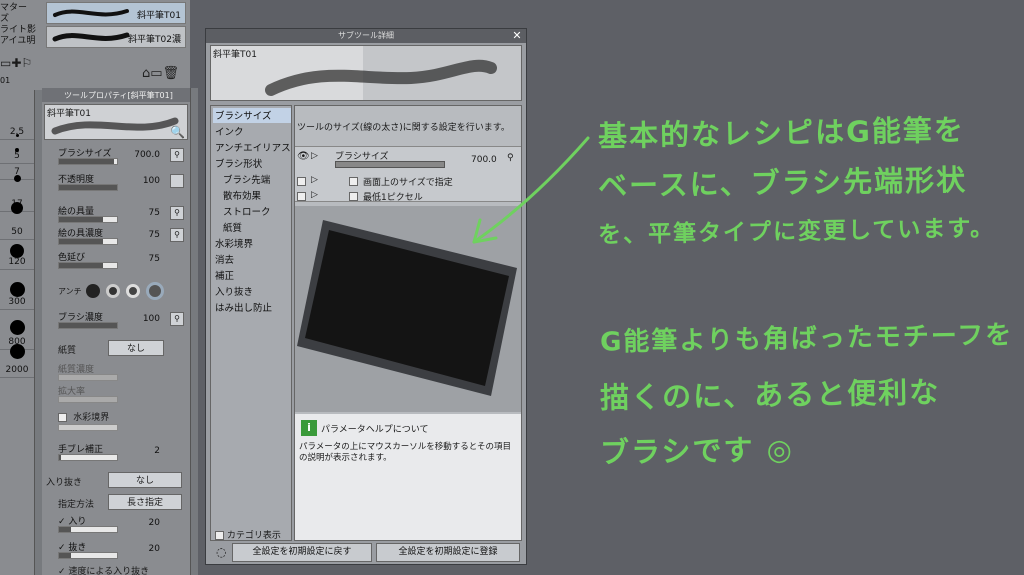 This screenshot has width=1024, height=575. I want to click on tab-title: ツールプロパティ[斜平筆T01], so click(118, 95).